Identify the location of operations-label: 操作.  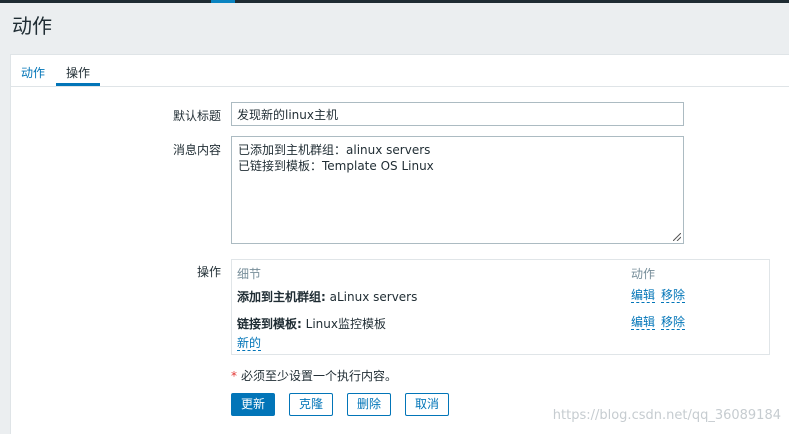
(209, 272).